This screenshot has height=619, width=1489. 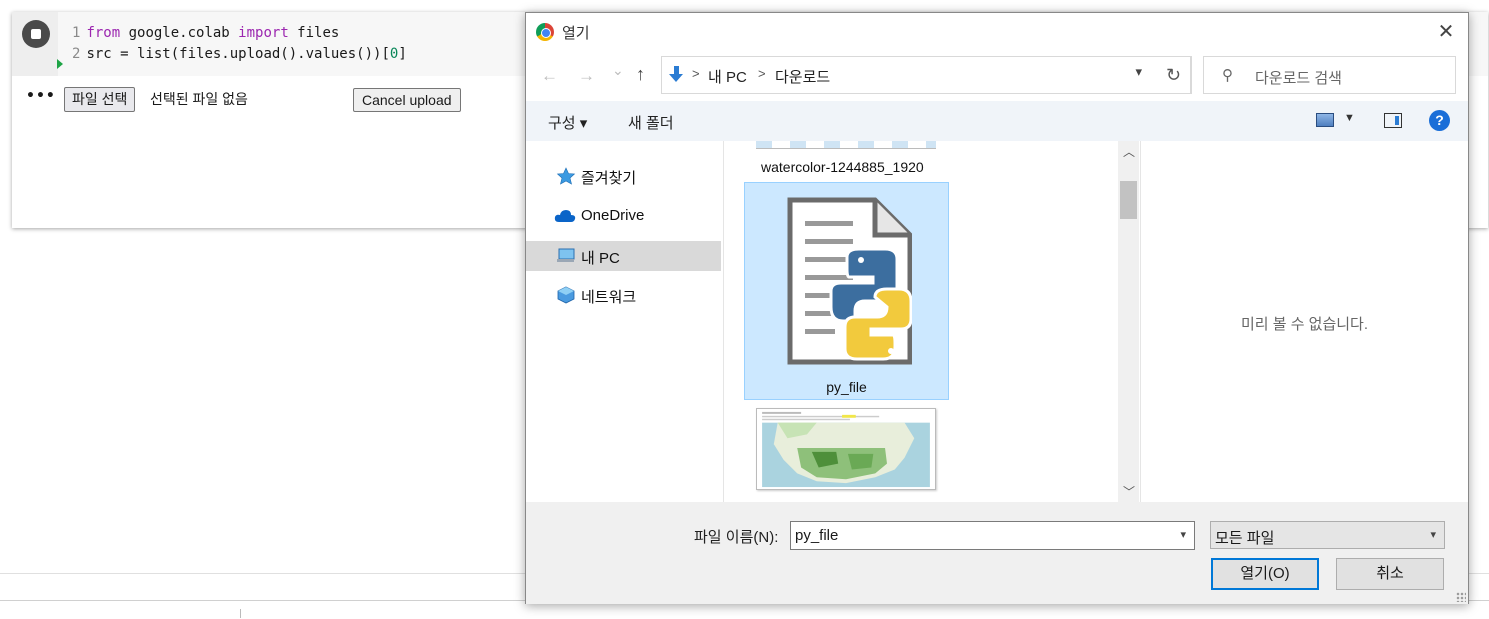 What do you see at coordinates (586, 76) in the screenshot?
I see `forward-arrow-icon: →` at bounding box center [586, 76].